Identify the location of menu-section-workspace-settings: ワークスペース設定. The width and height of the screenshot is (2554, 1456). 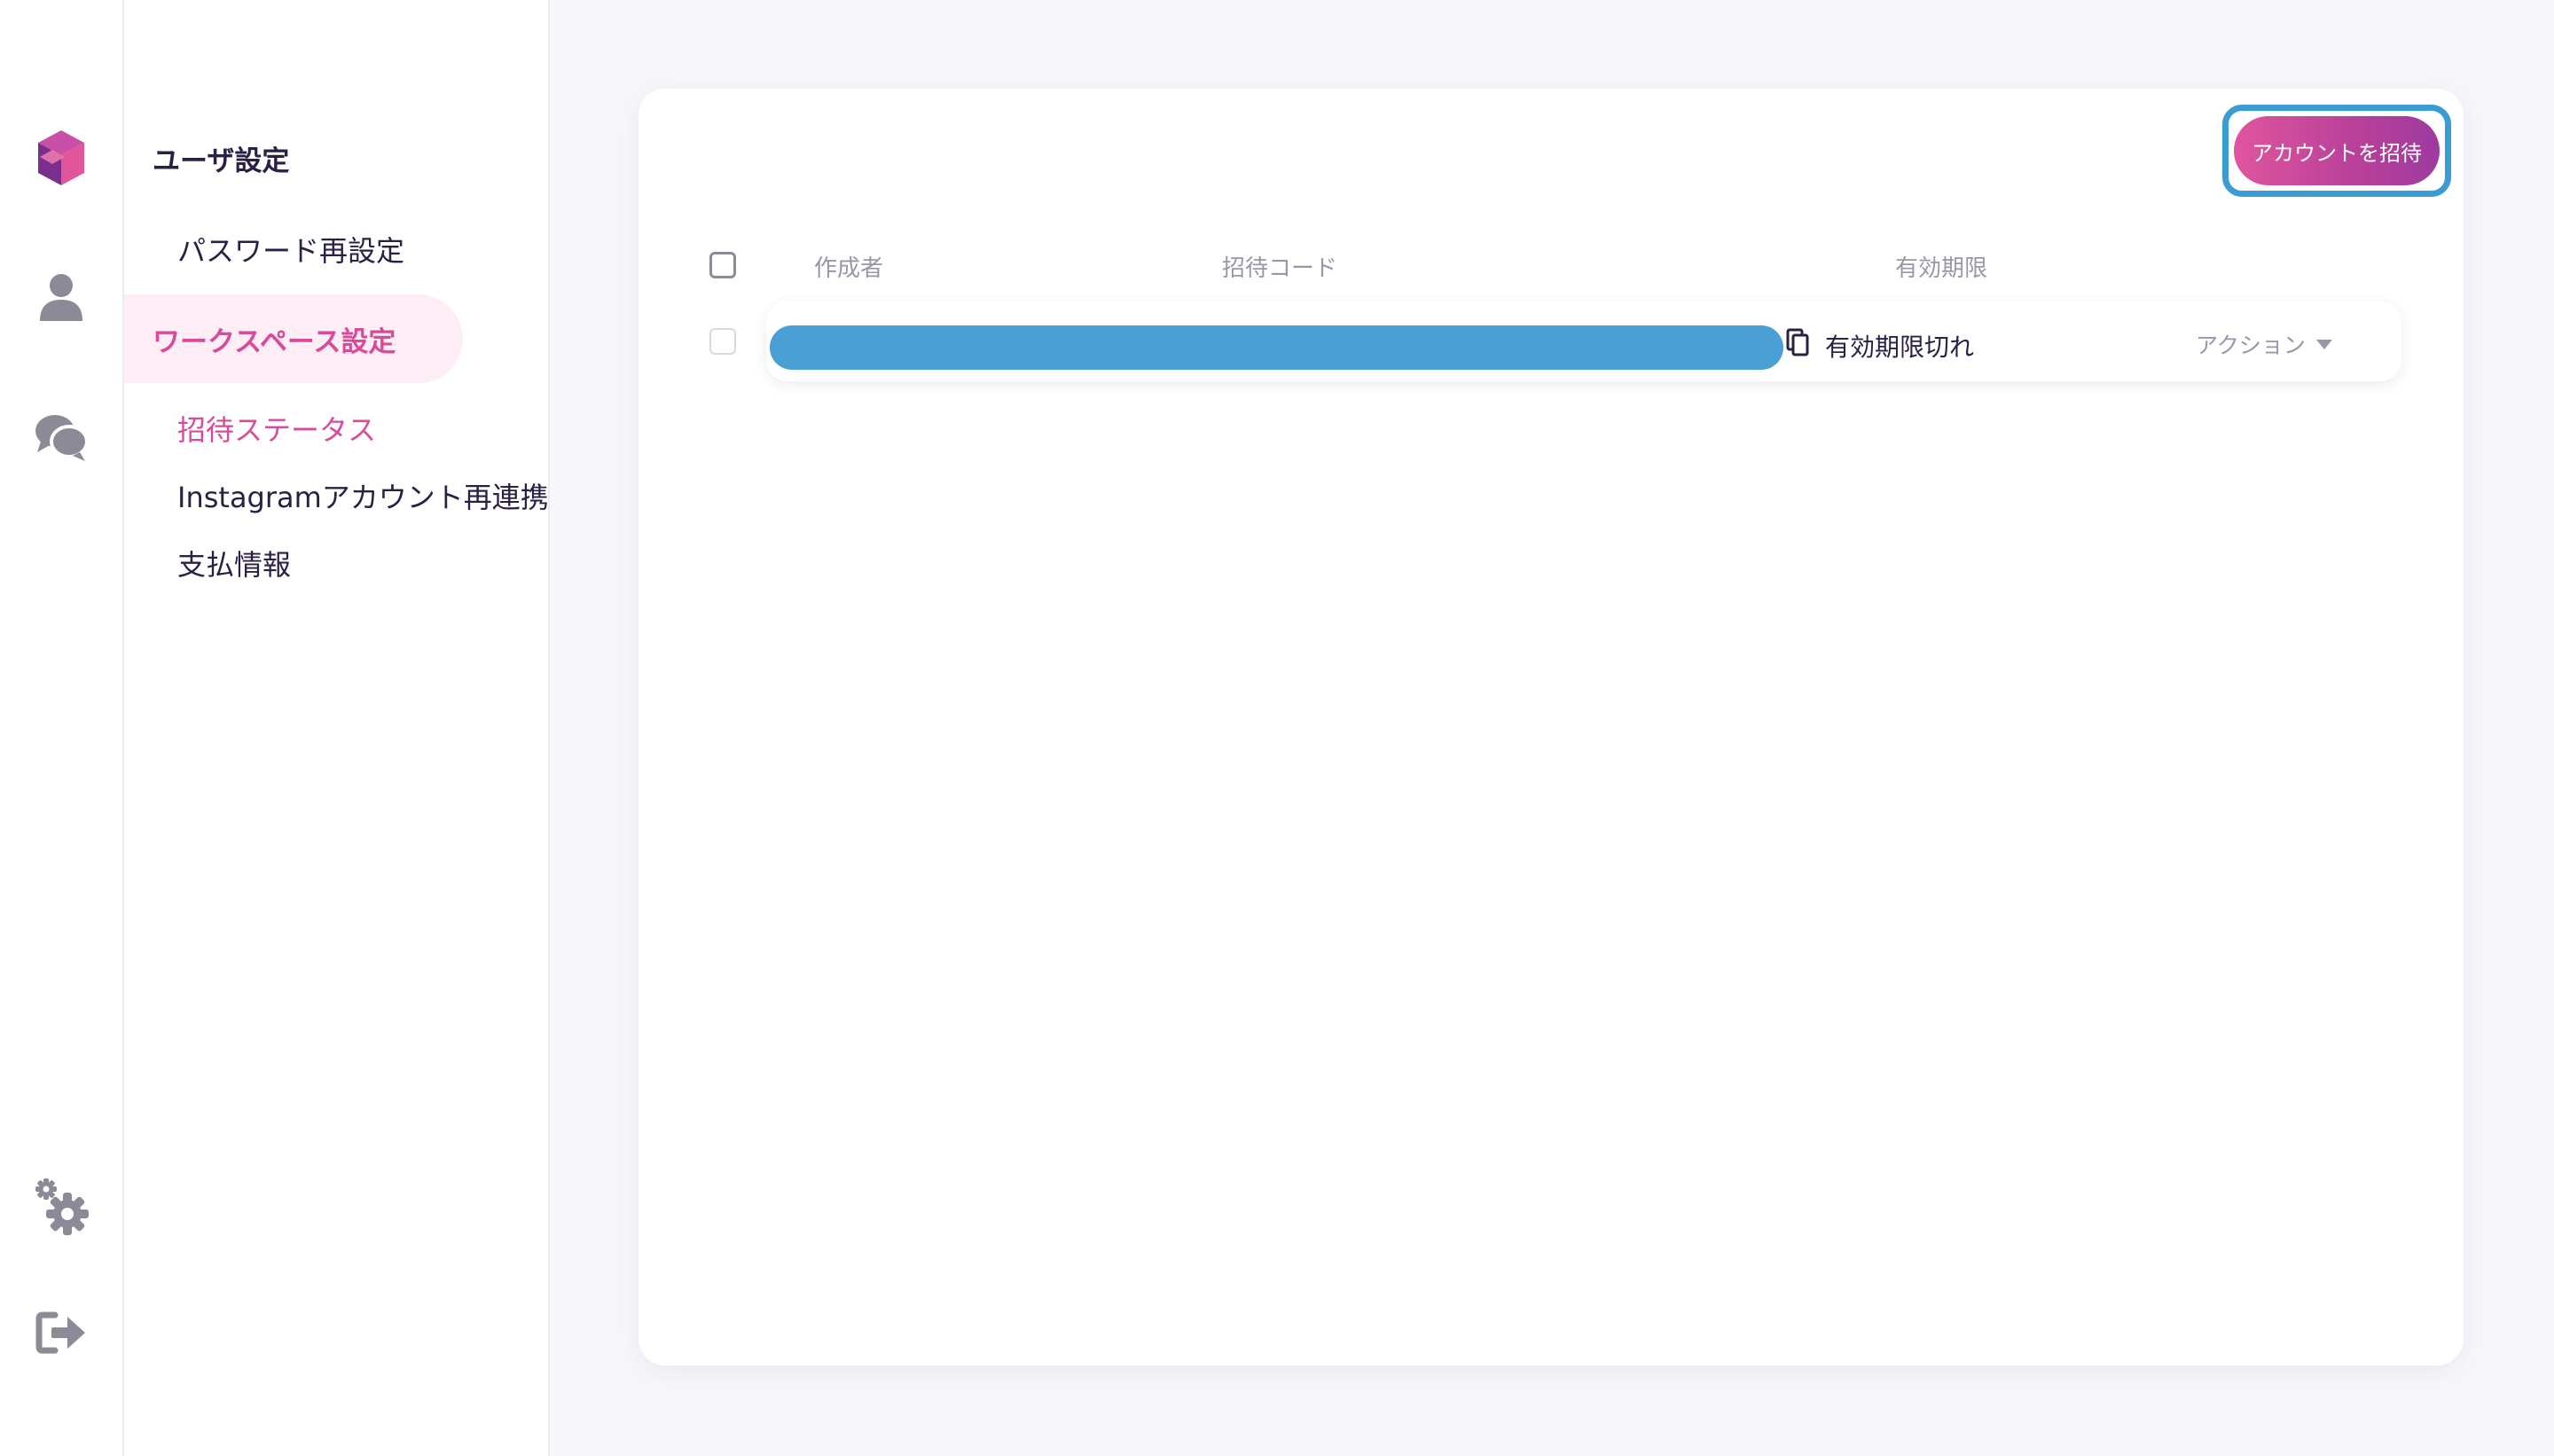
(293, 338).